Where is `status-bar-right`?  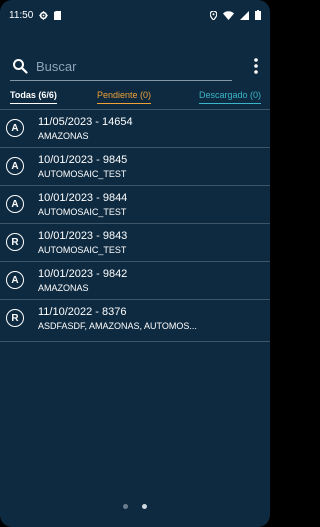
status-bar-right is located at coordinates (235, 15).